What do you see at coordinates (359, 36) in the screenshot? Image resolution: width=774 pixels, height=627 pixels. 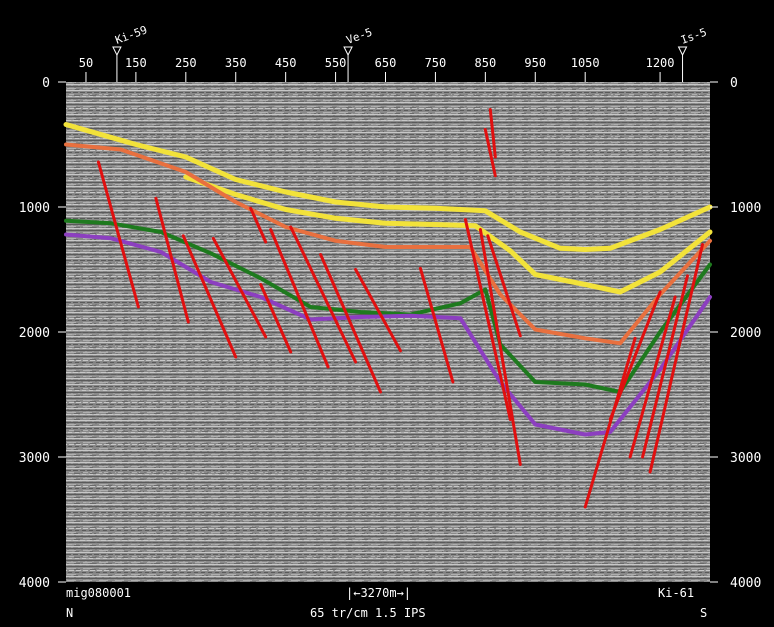 I see `well-label: Ve-5` at bounding box center [359, 36].